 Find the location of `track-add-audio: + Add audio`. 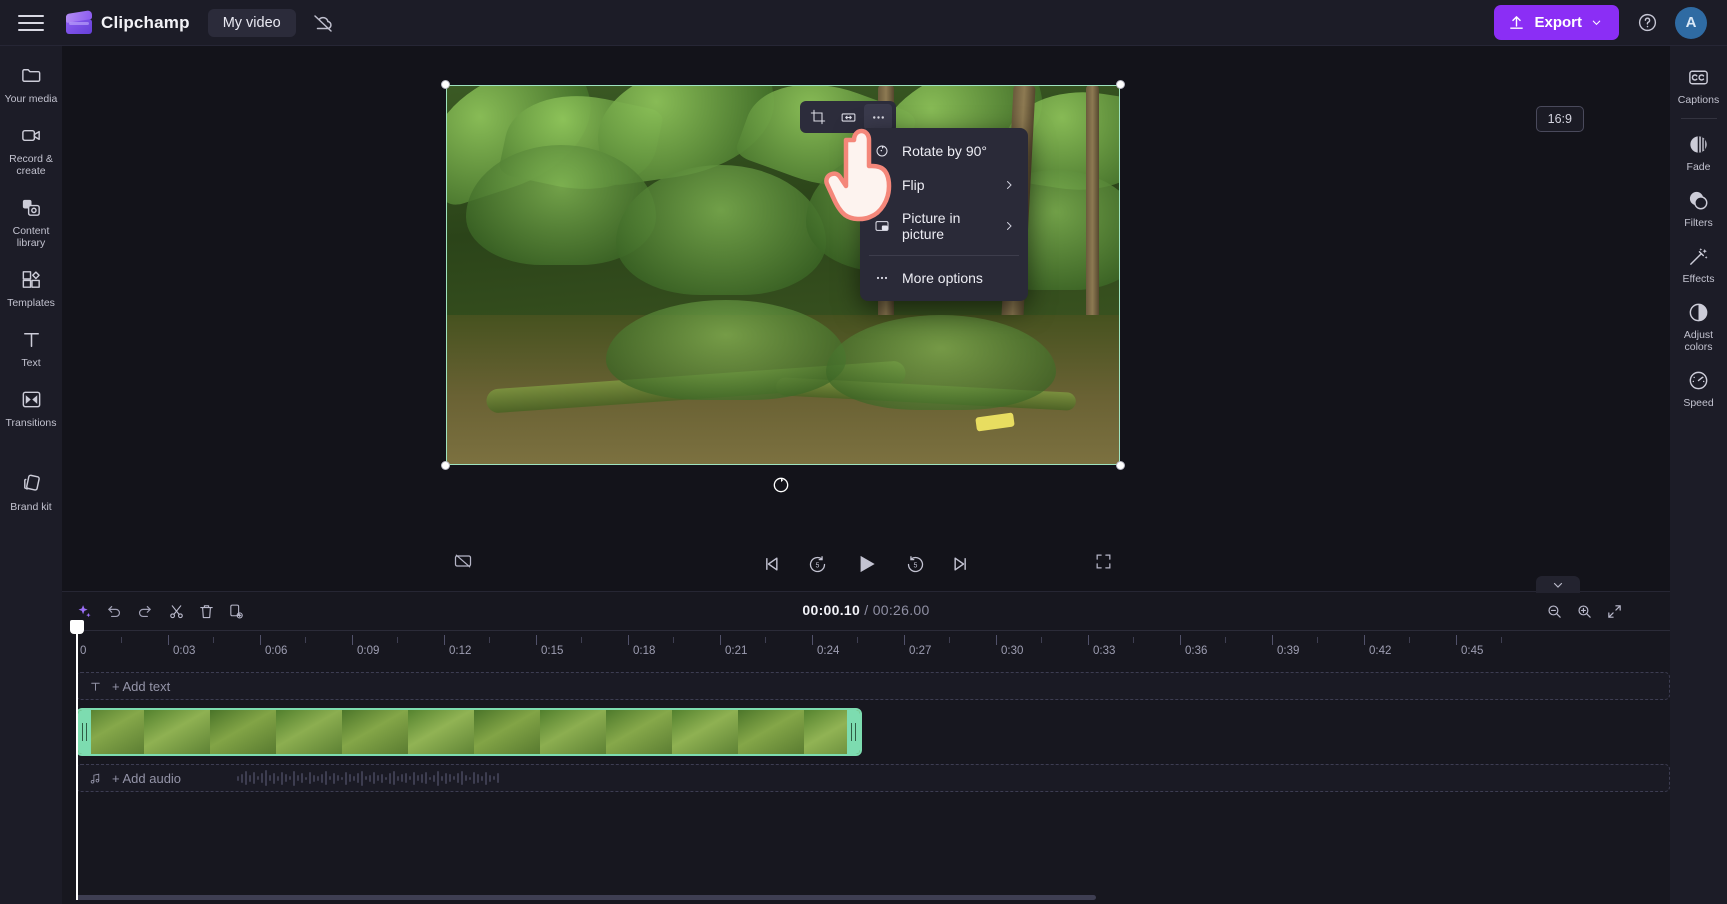

track-add-audio: + Add audio is located at coordinates (873, 778).